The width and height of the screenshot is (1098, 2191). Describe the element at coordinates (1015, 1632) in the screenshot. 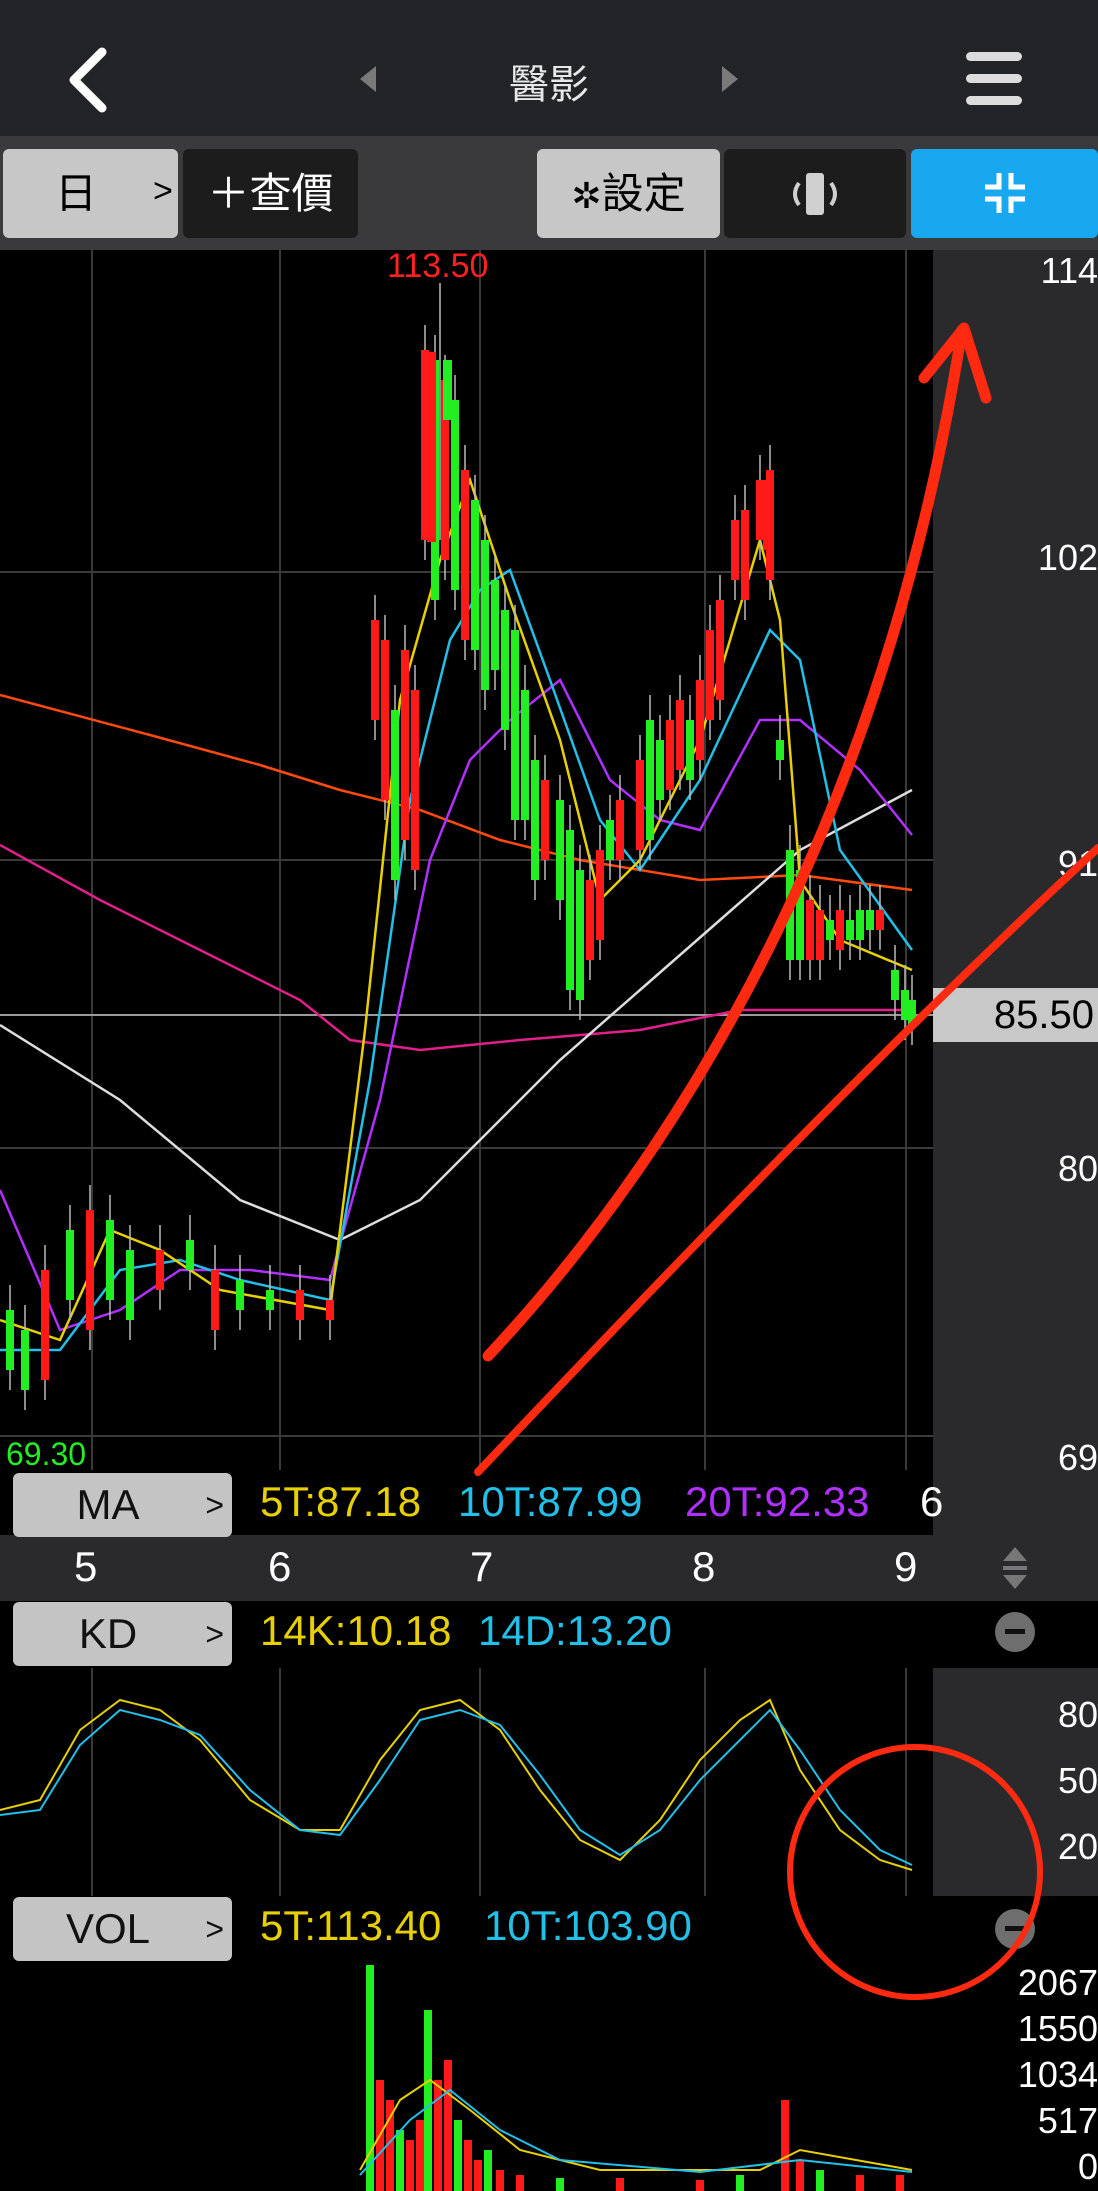

I see `remove-kd-icon` at that location.